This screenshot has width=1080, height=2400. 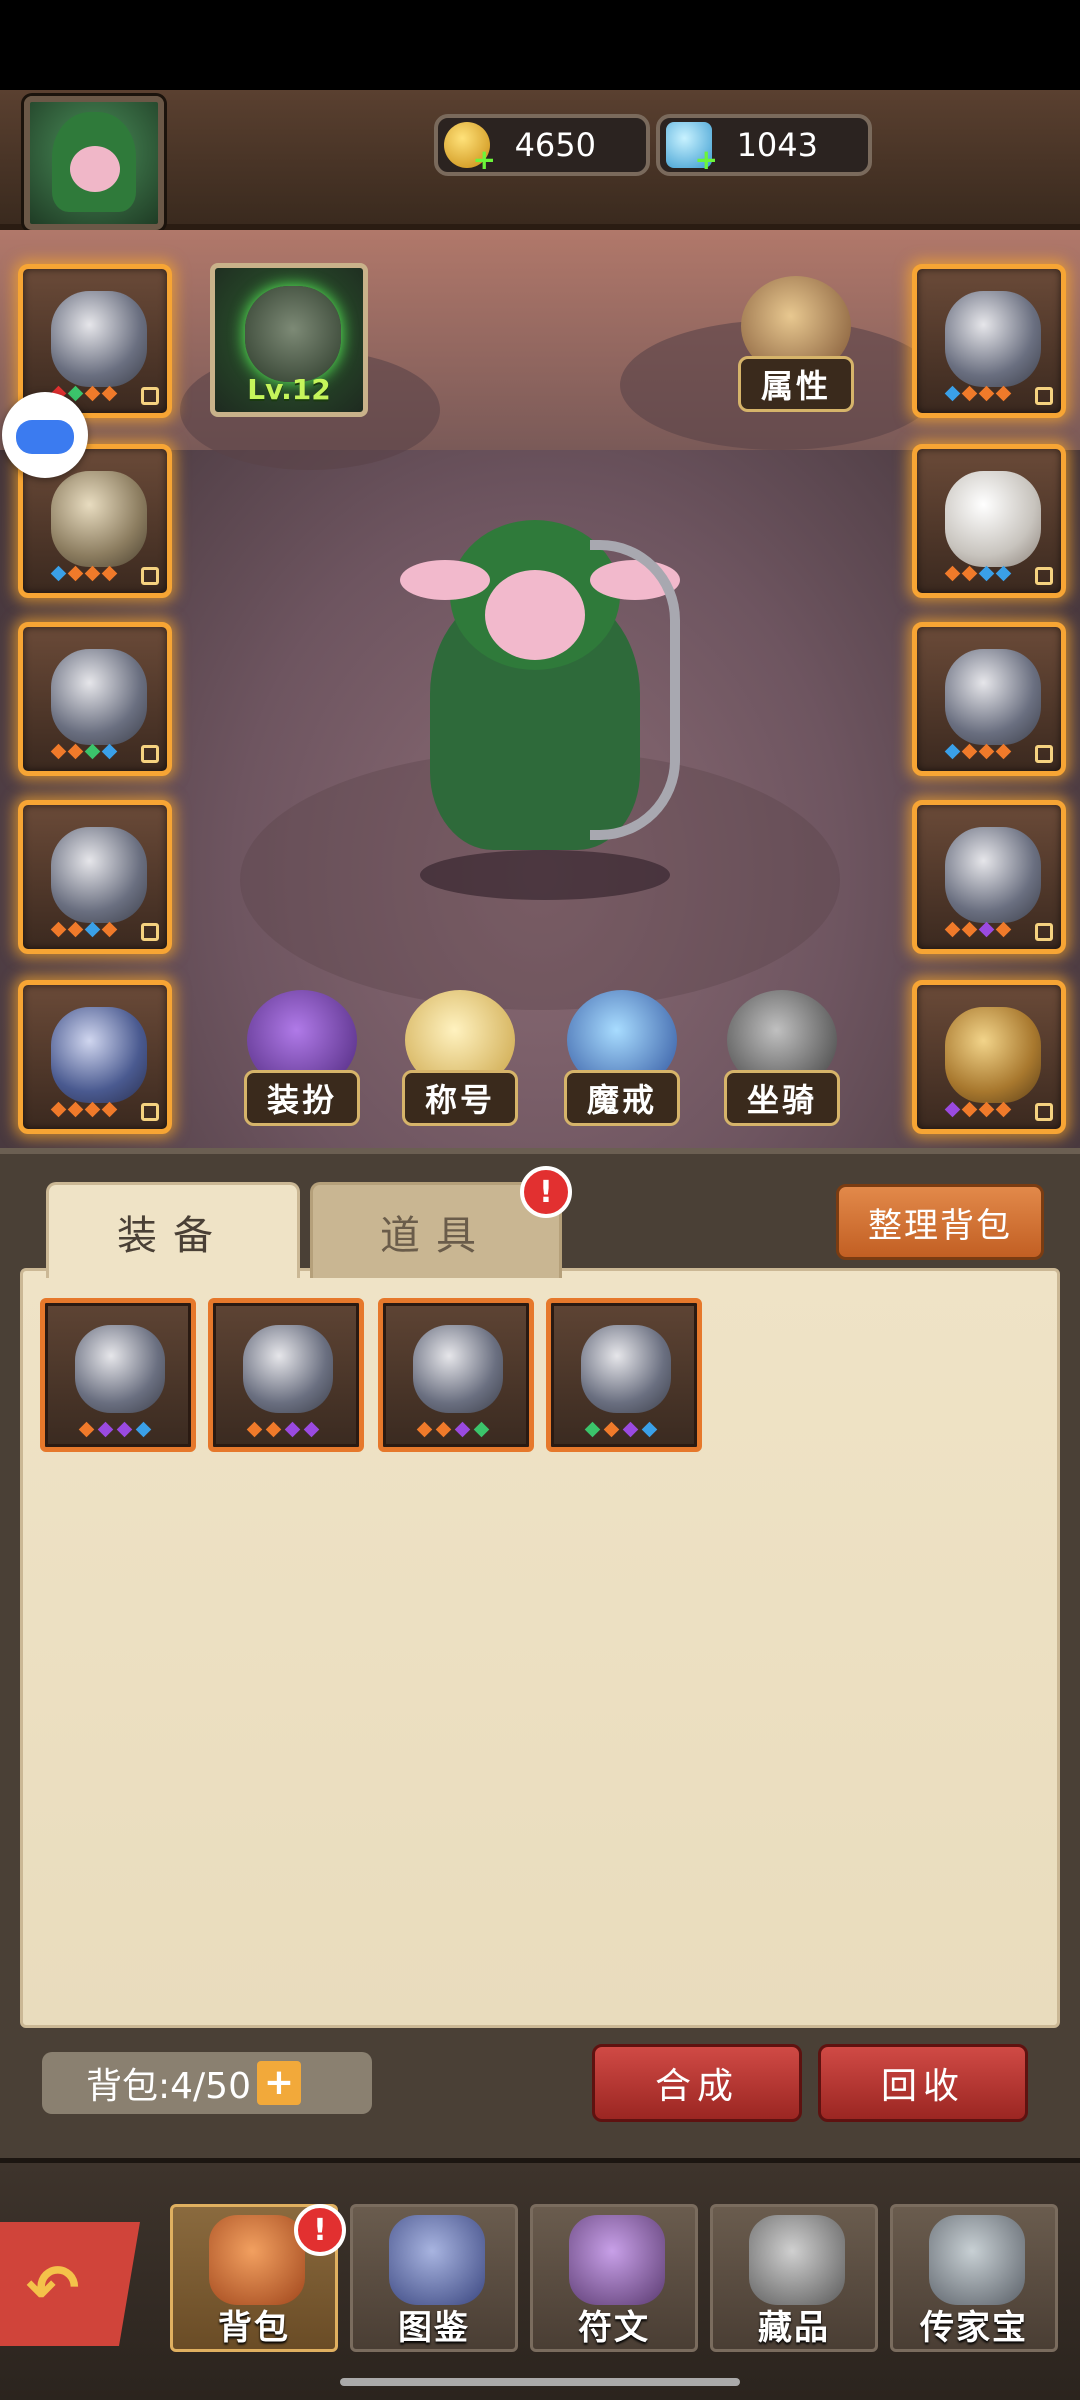 I want to click on combine-button: 合成, so click(x=697, y=2083).